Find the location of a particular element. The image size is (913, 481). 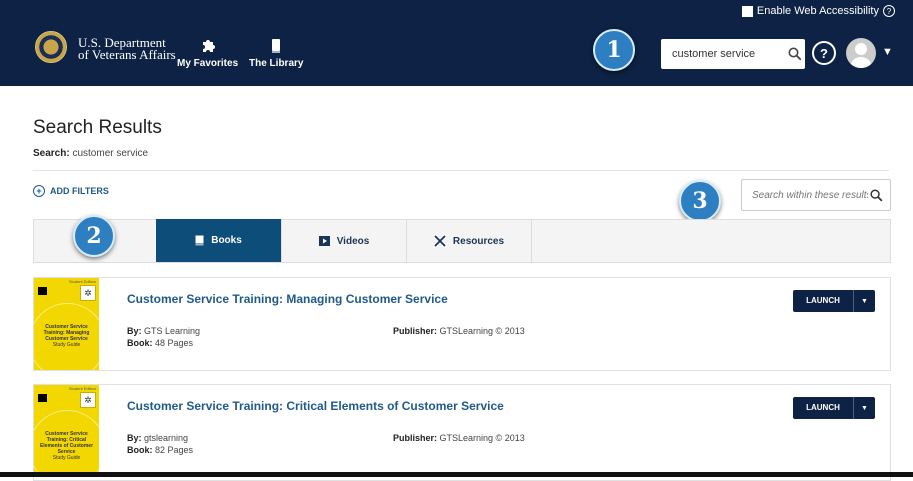

department-name: U.S. Department of Veterans Affairs is located at coordinates (127, 49).